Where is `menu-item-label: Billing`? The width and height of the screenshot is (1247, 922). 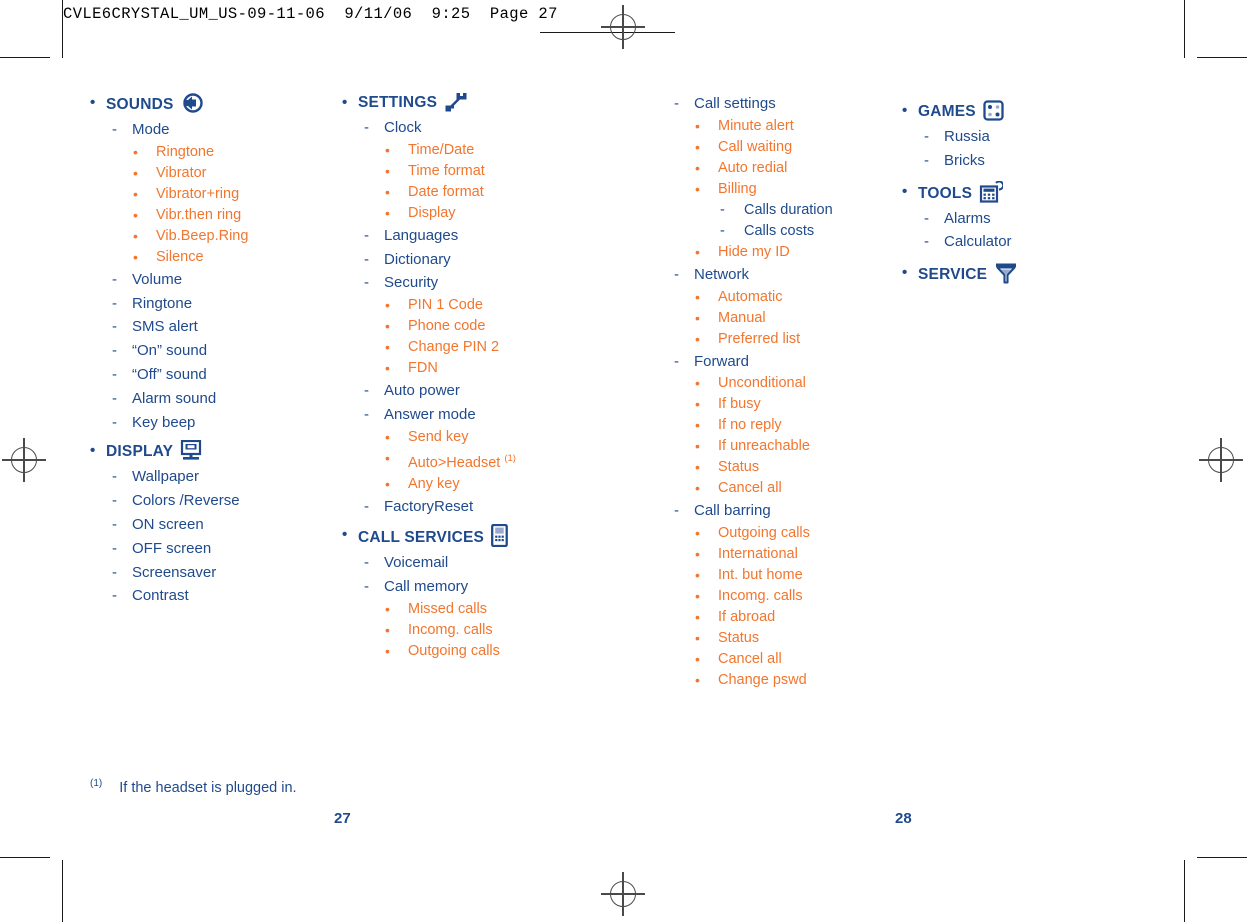
menu-item-label: Billing is located at coordinates (737, 188).